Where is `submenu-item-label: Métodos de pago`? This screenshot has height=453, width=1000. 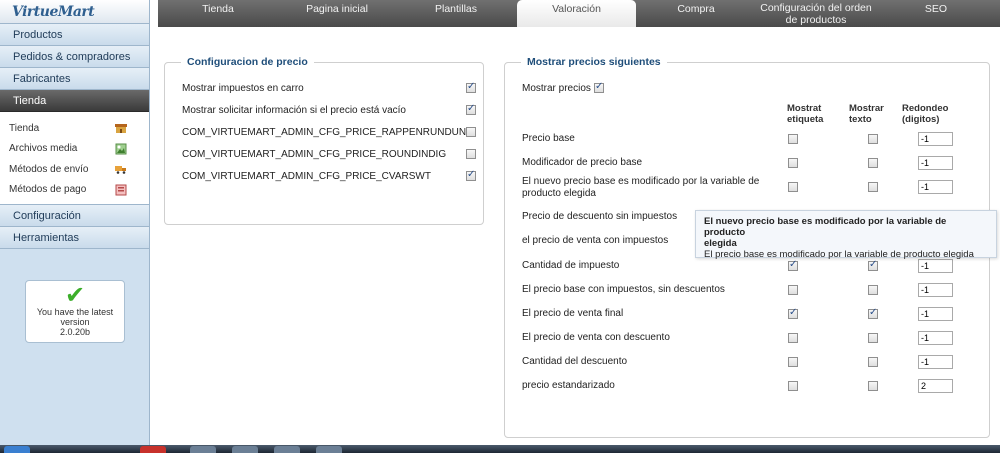
submenu-item-label: Métodos de pago is located at coordinates (48, 190).